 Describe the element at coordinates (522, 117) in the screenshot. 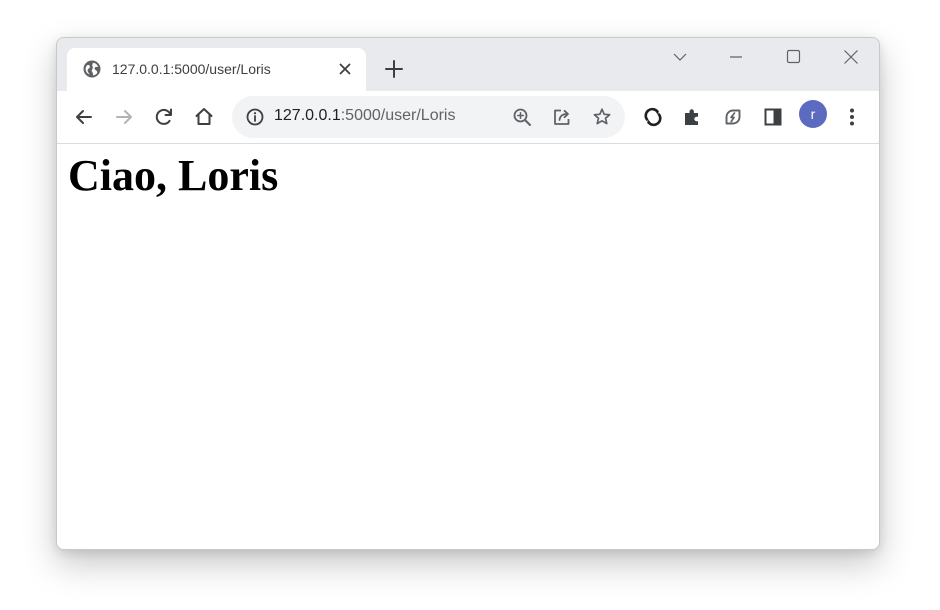

I see `zoom-in-icon` at that location.